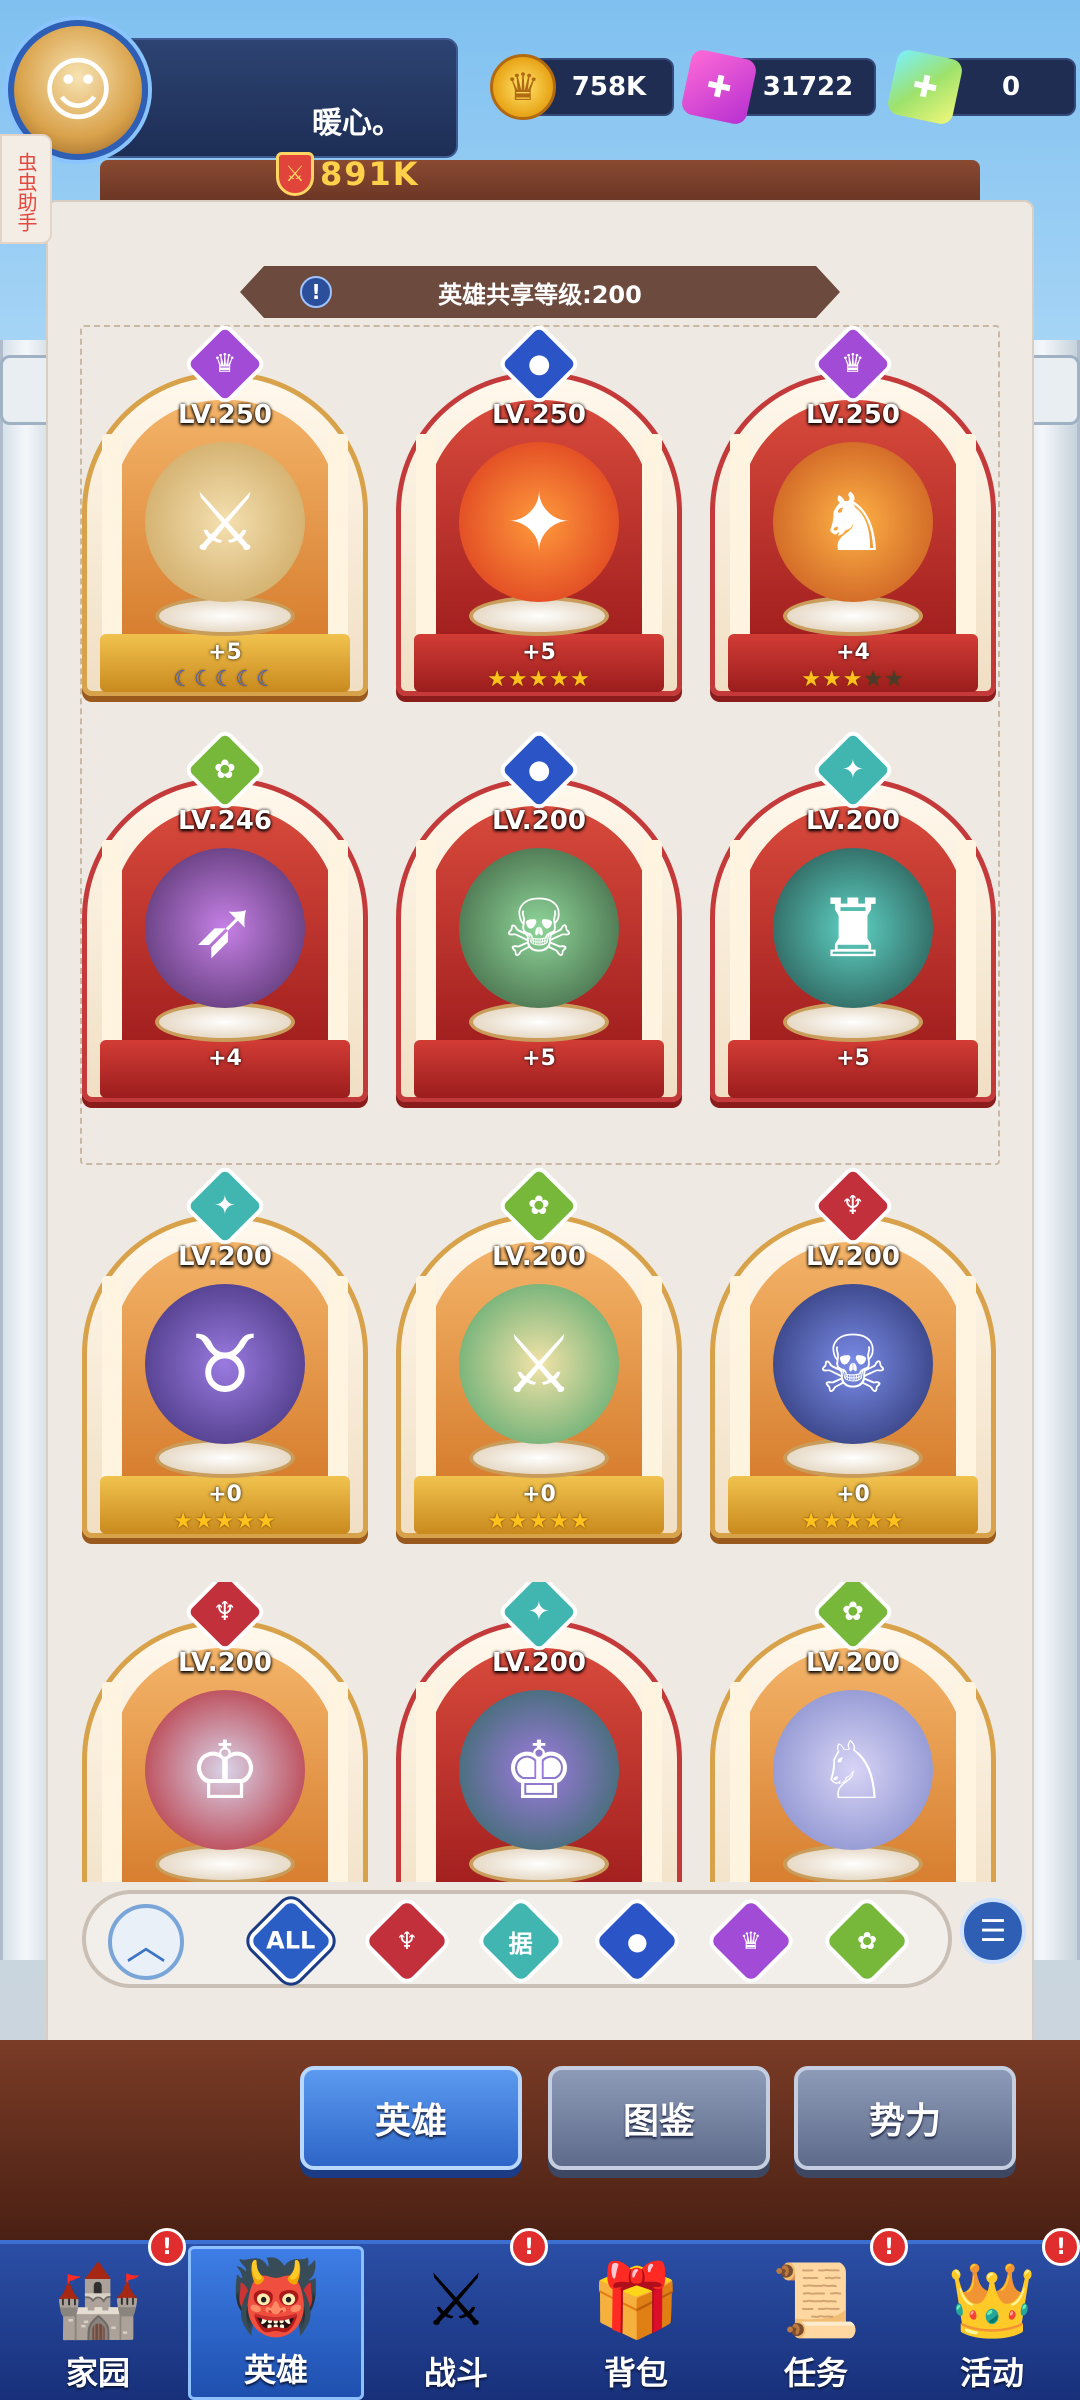 This screenshot has width=1080, height=2400. What do you see at coordinates (777, 87) in the screenshot?
I see `gem-counter: ✚ 31722` at bounding box center [777, 87].